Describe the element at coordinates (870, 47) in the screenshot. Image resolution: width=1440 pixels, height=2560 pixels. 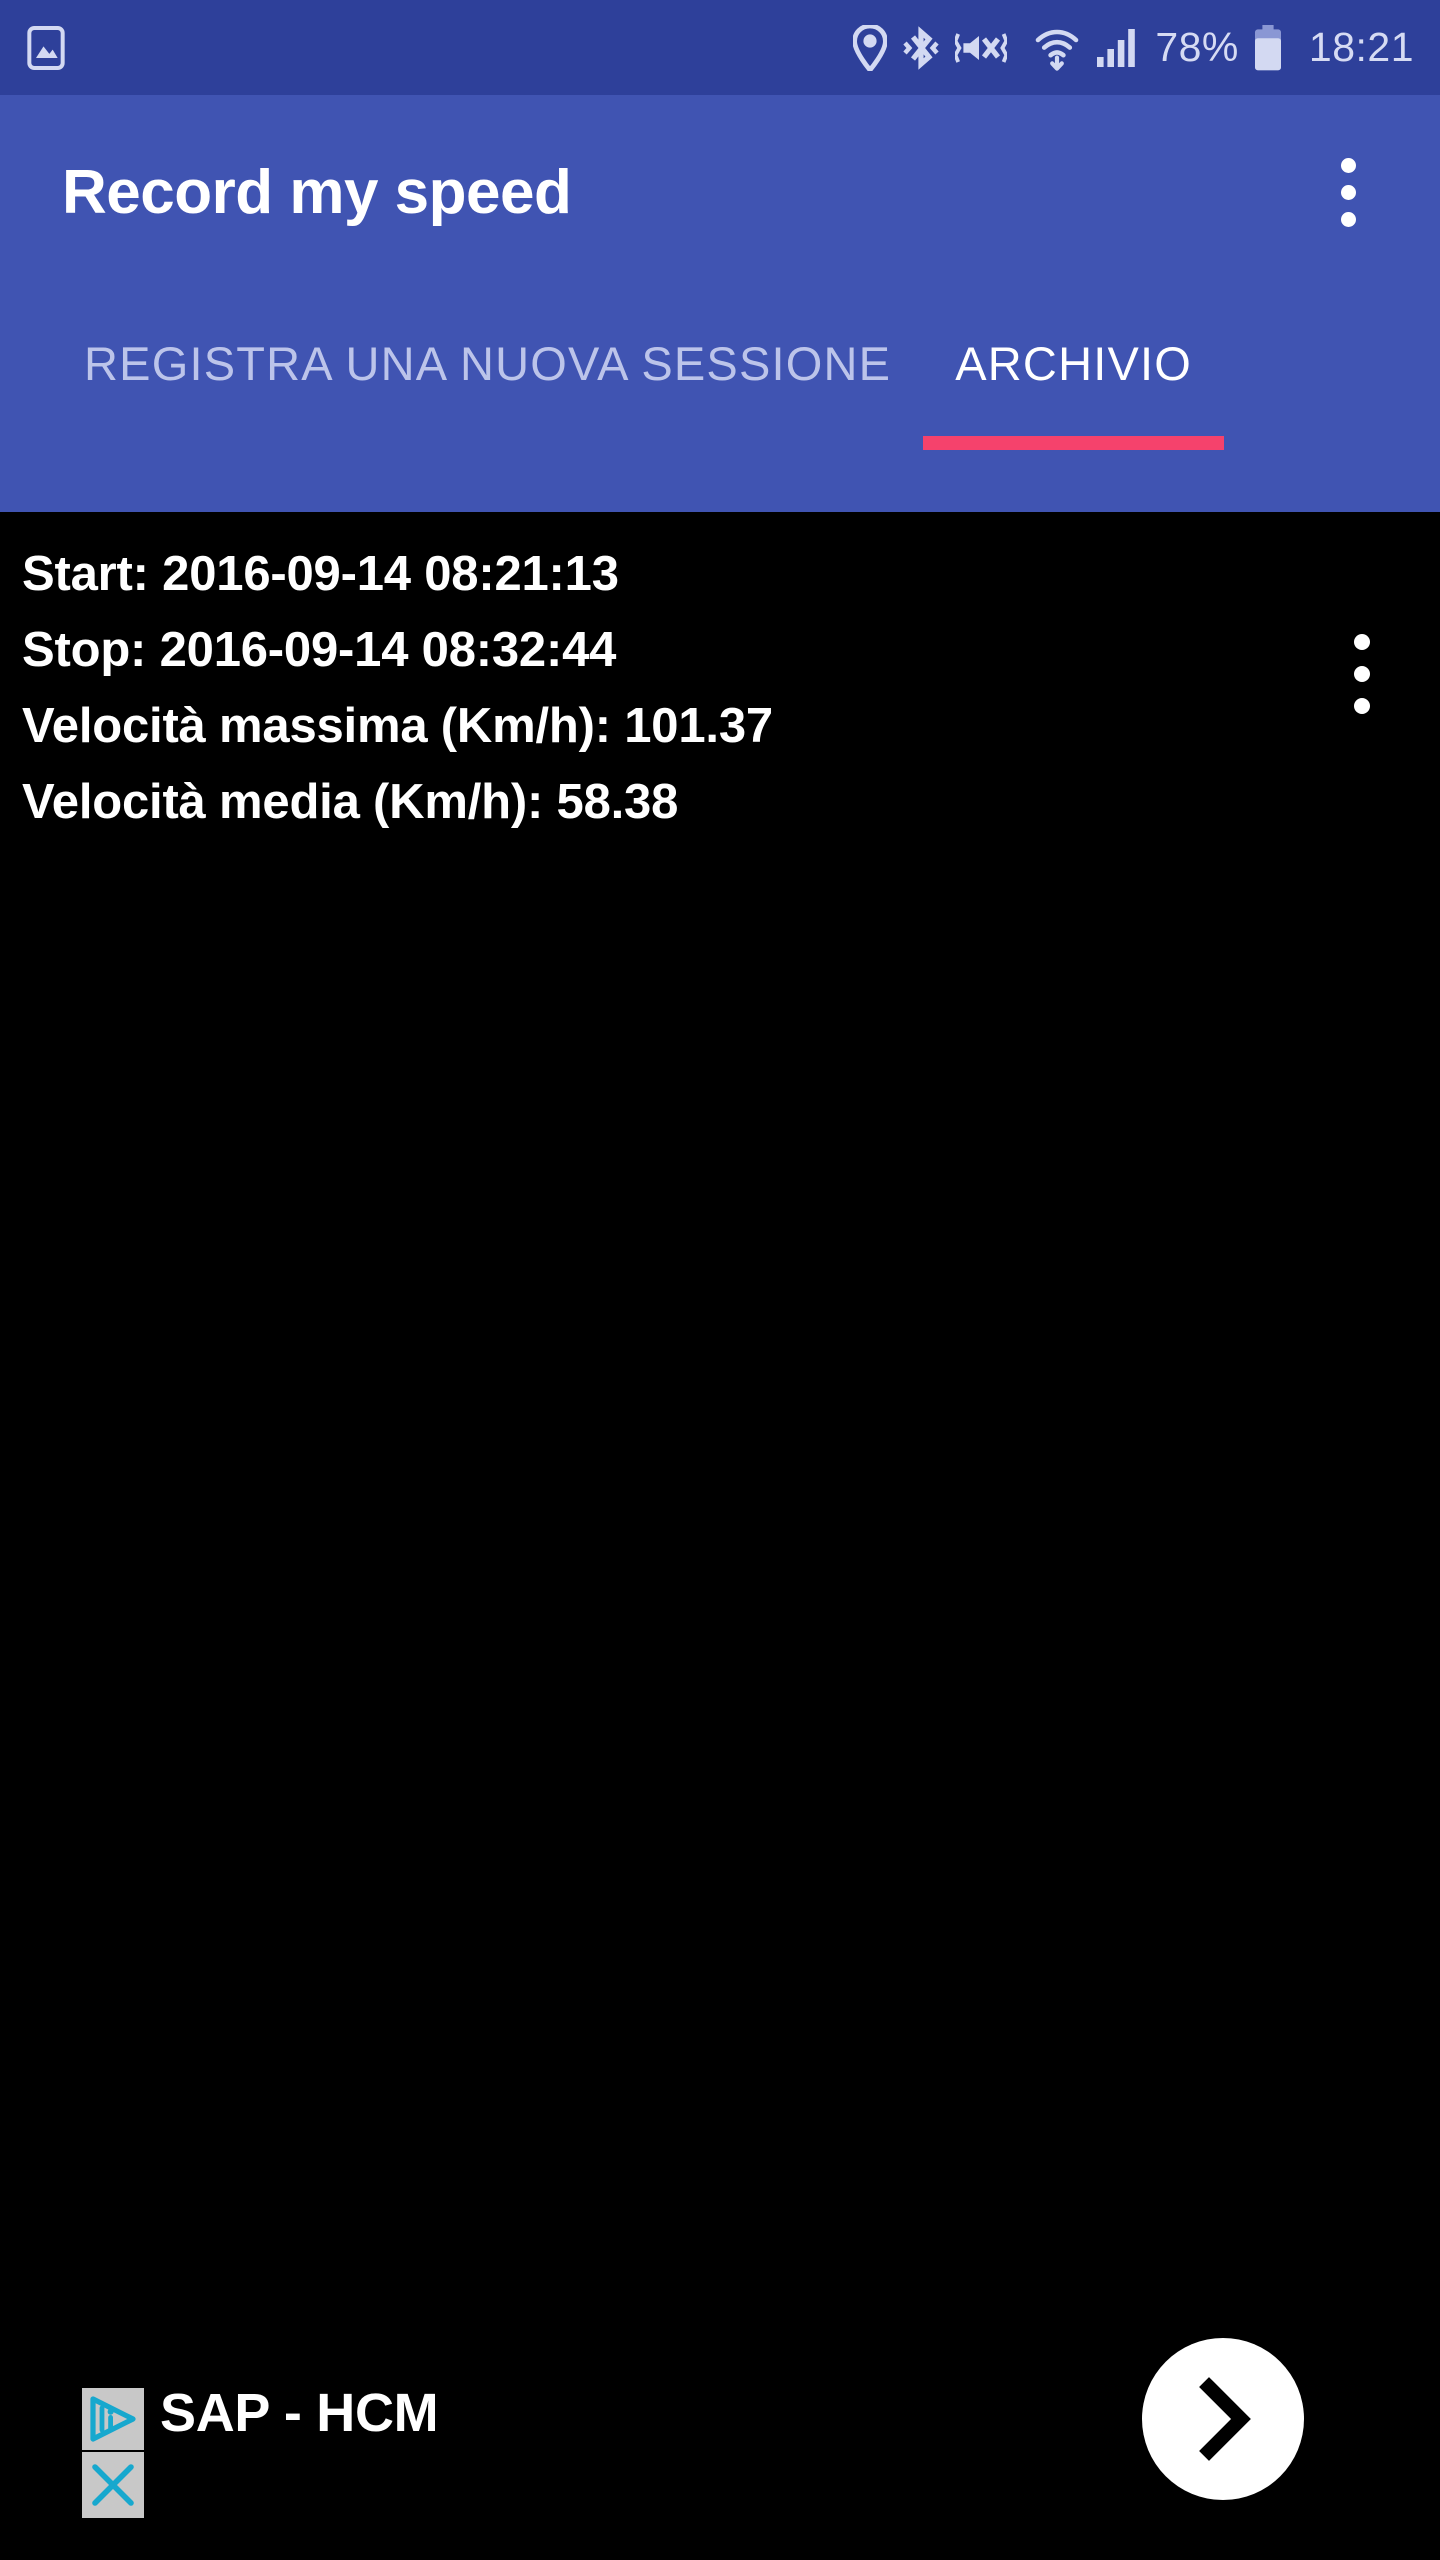
I see `location-pin-icon` at that location.